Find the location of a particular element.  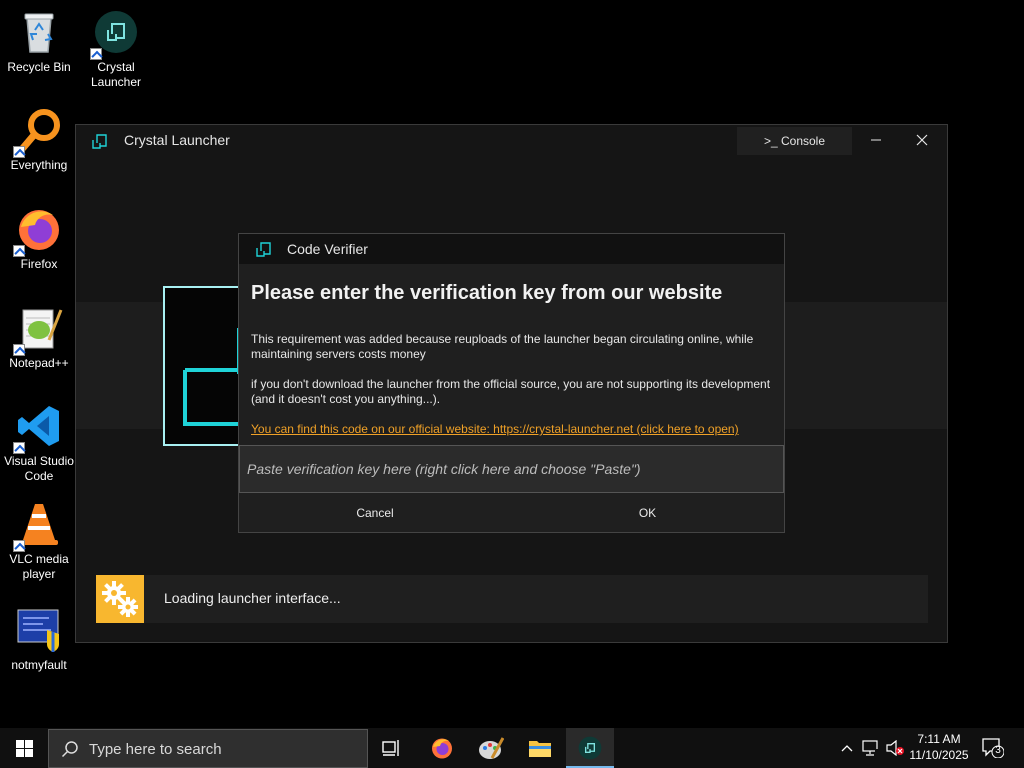

network-button is located at coordinates (871, 748).